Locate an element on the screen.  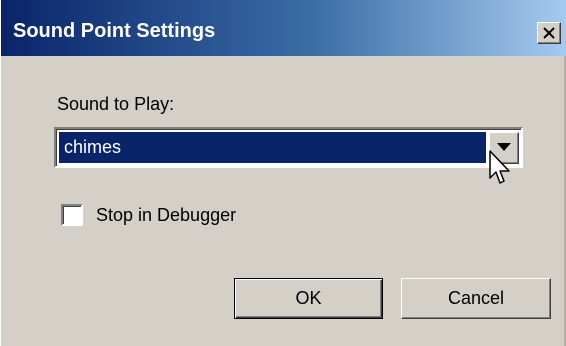
sound-select-value: chimes is located at coordinates (272, 147).